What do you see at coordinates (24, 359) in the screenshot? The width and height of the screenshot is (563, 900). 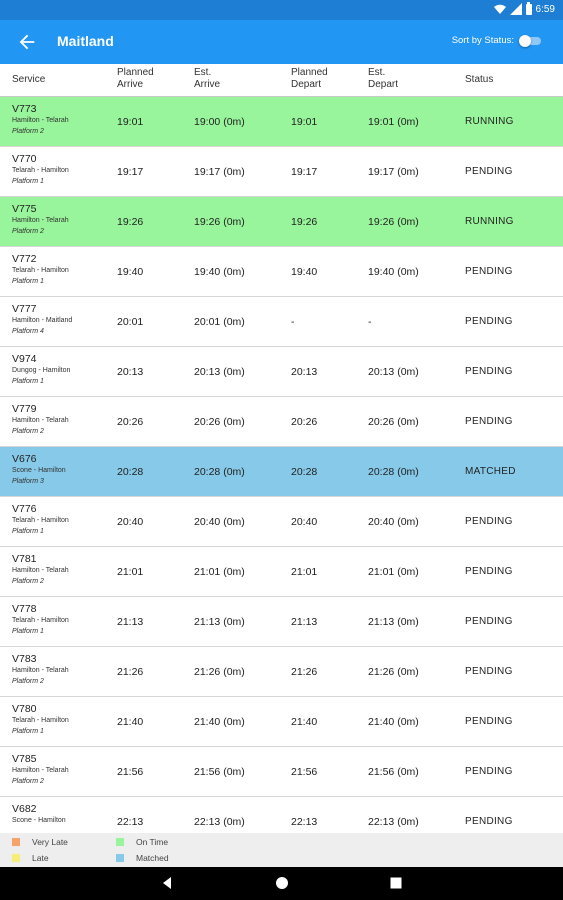 I see `service-code: V974` at bounding box center [24, 359].